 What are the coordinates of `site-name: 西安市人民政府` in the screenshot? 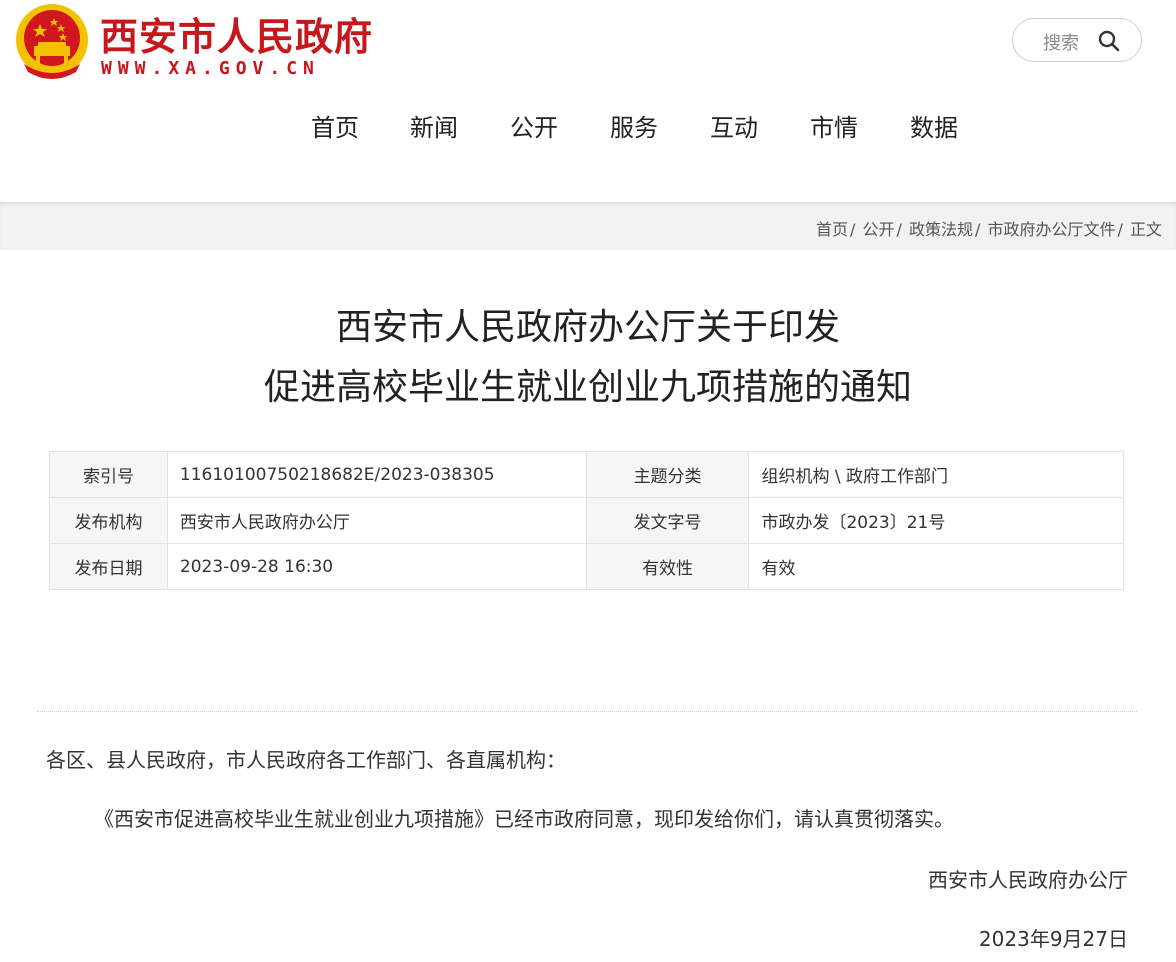 It's located at (236, 33).